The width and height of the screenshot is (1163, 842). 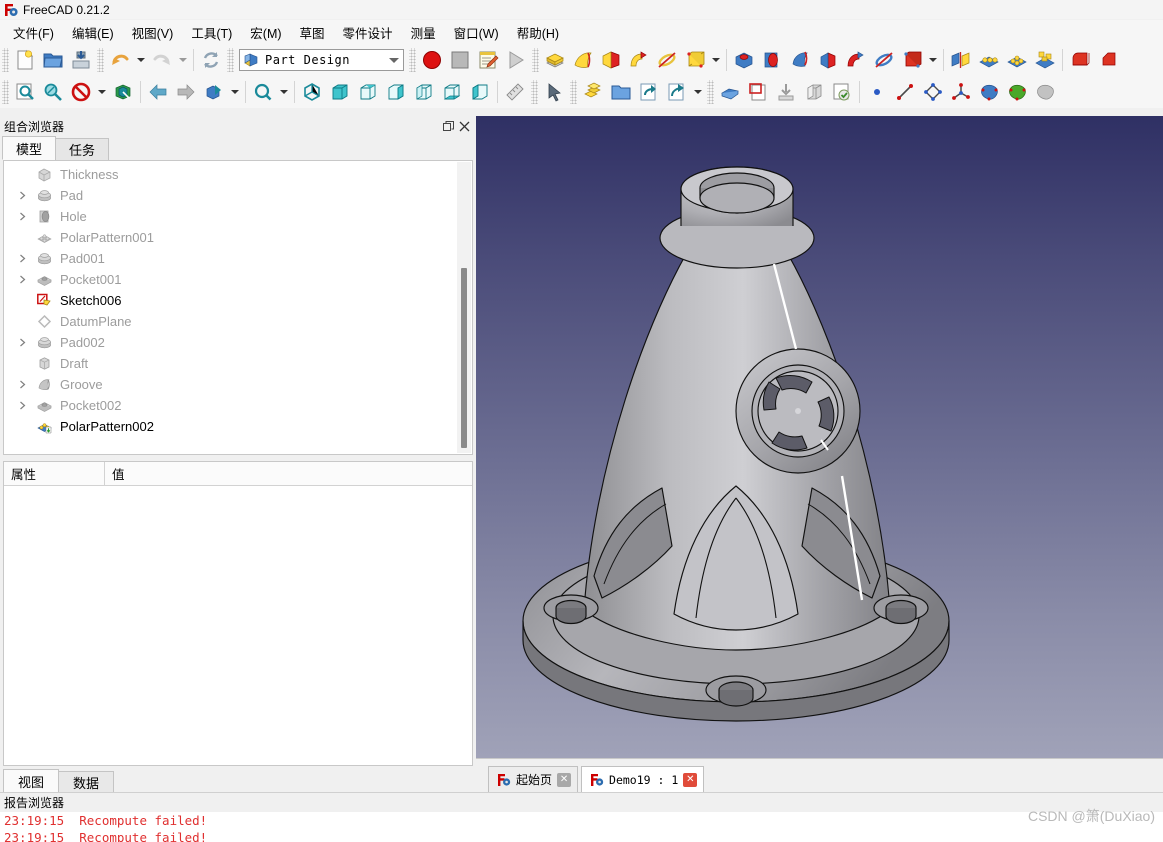 I want to click on polar-pattern-icon, so click(x=1017, y=60).